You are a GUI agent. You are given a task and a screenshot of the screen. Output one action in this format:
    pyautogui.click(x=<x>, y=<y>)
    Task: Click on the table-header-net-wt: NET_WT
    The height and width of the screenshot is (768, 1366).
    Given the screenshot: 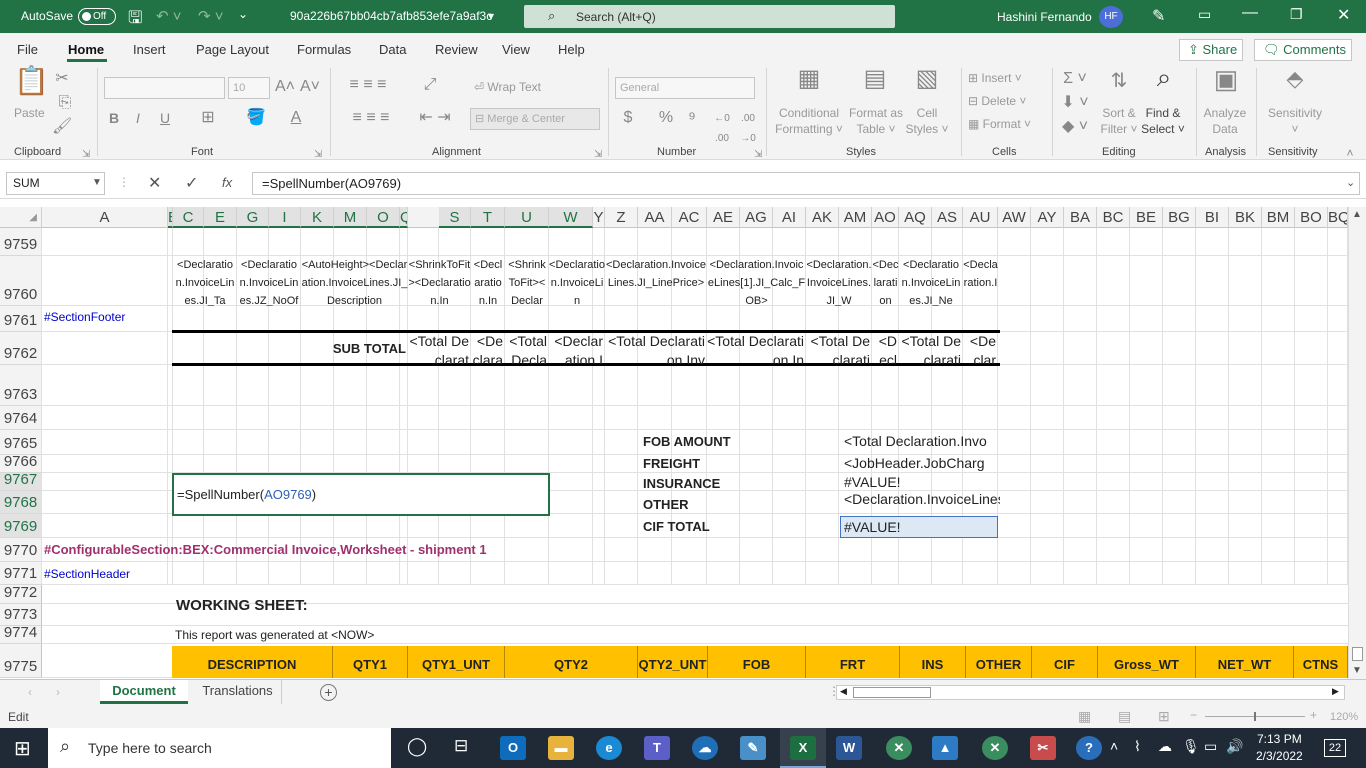 What is the action you would take?
    pyautogui.click(x=1245, y=662)
    